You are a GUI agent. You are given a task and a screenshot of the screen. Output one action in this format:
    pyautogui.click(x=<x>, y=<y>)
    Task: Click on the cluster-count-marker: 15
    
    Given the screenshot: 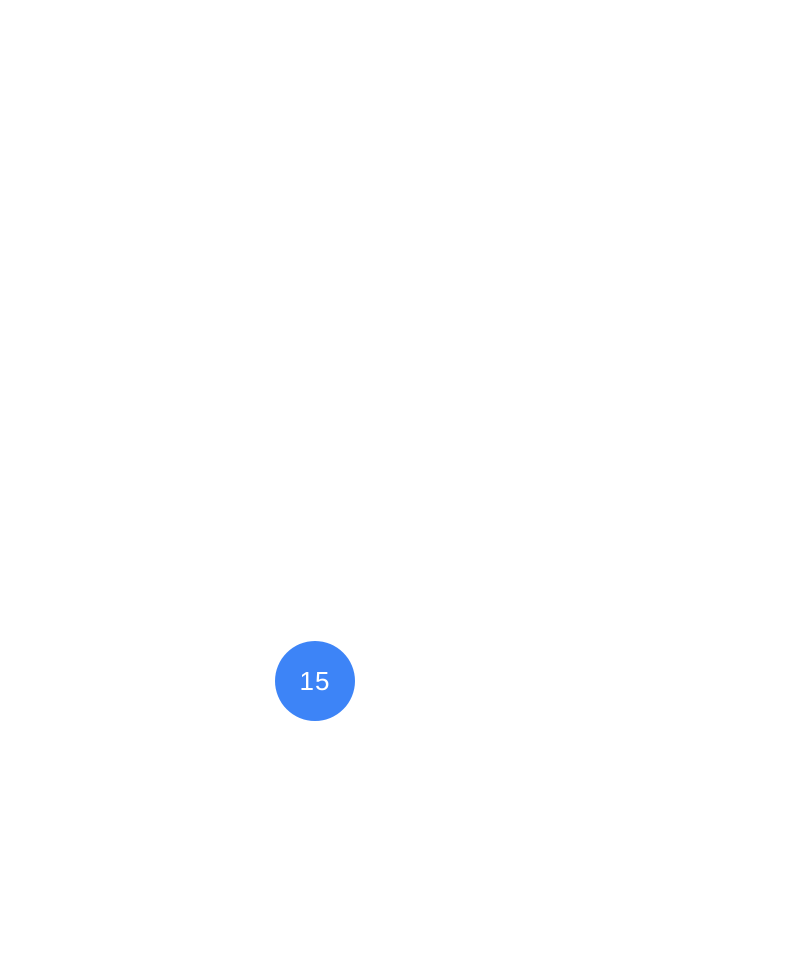 What is the action you would take?
    pyautogui.click(x=315, y=681)
    